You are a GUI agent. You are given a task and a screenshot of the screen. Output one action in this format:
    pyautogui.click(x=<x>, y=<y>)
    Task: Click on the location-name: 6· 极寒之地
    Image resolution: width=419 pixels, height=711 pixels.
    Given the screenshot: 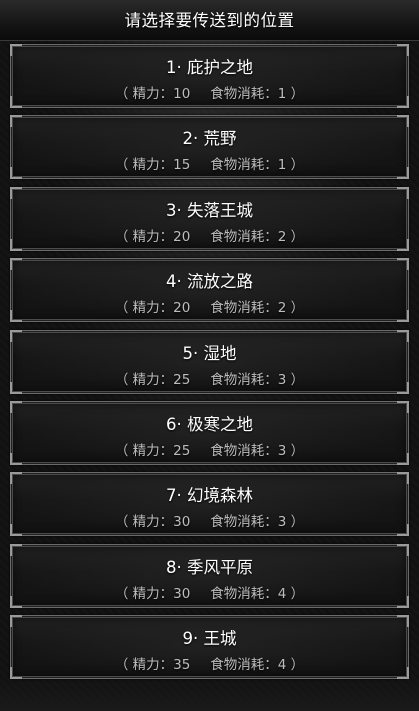 What is the action you would take?
    pyautogui.click(x=209, y=424)
    